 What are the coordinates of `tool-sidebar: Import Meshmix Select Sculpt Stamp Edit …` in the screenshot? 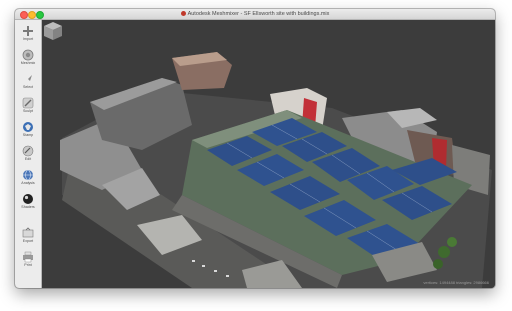 It's located at (28, 154).